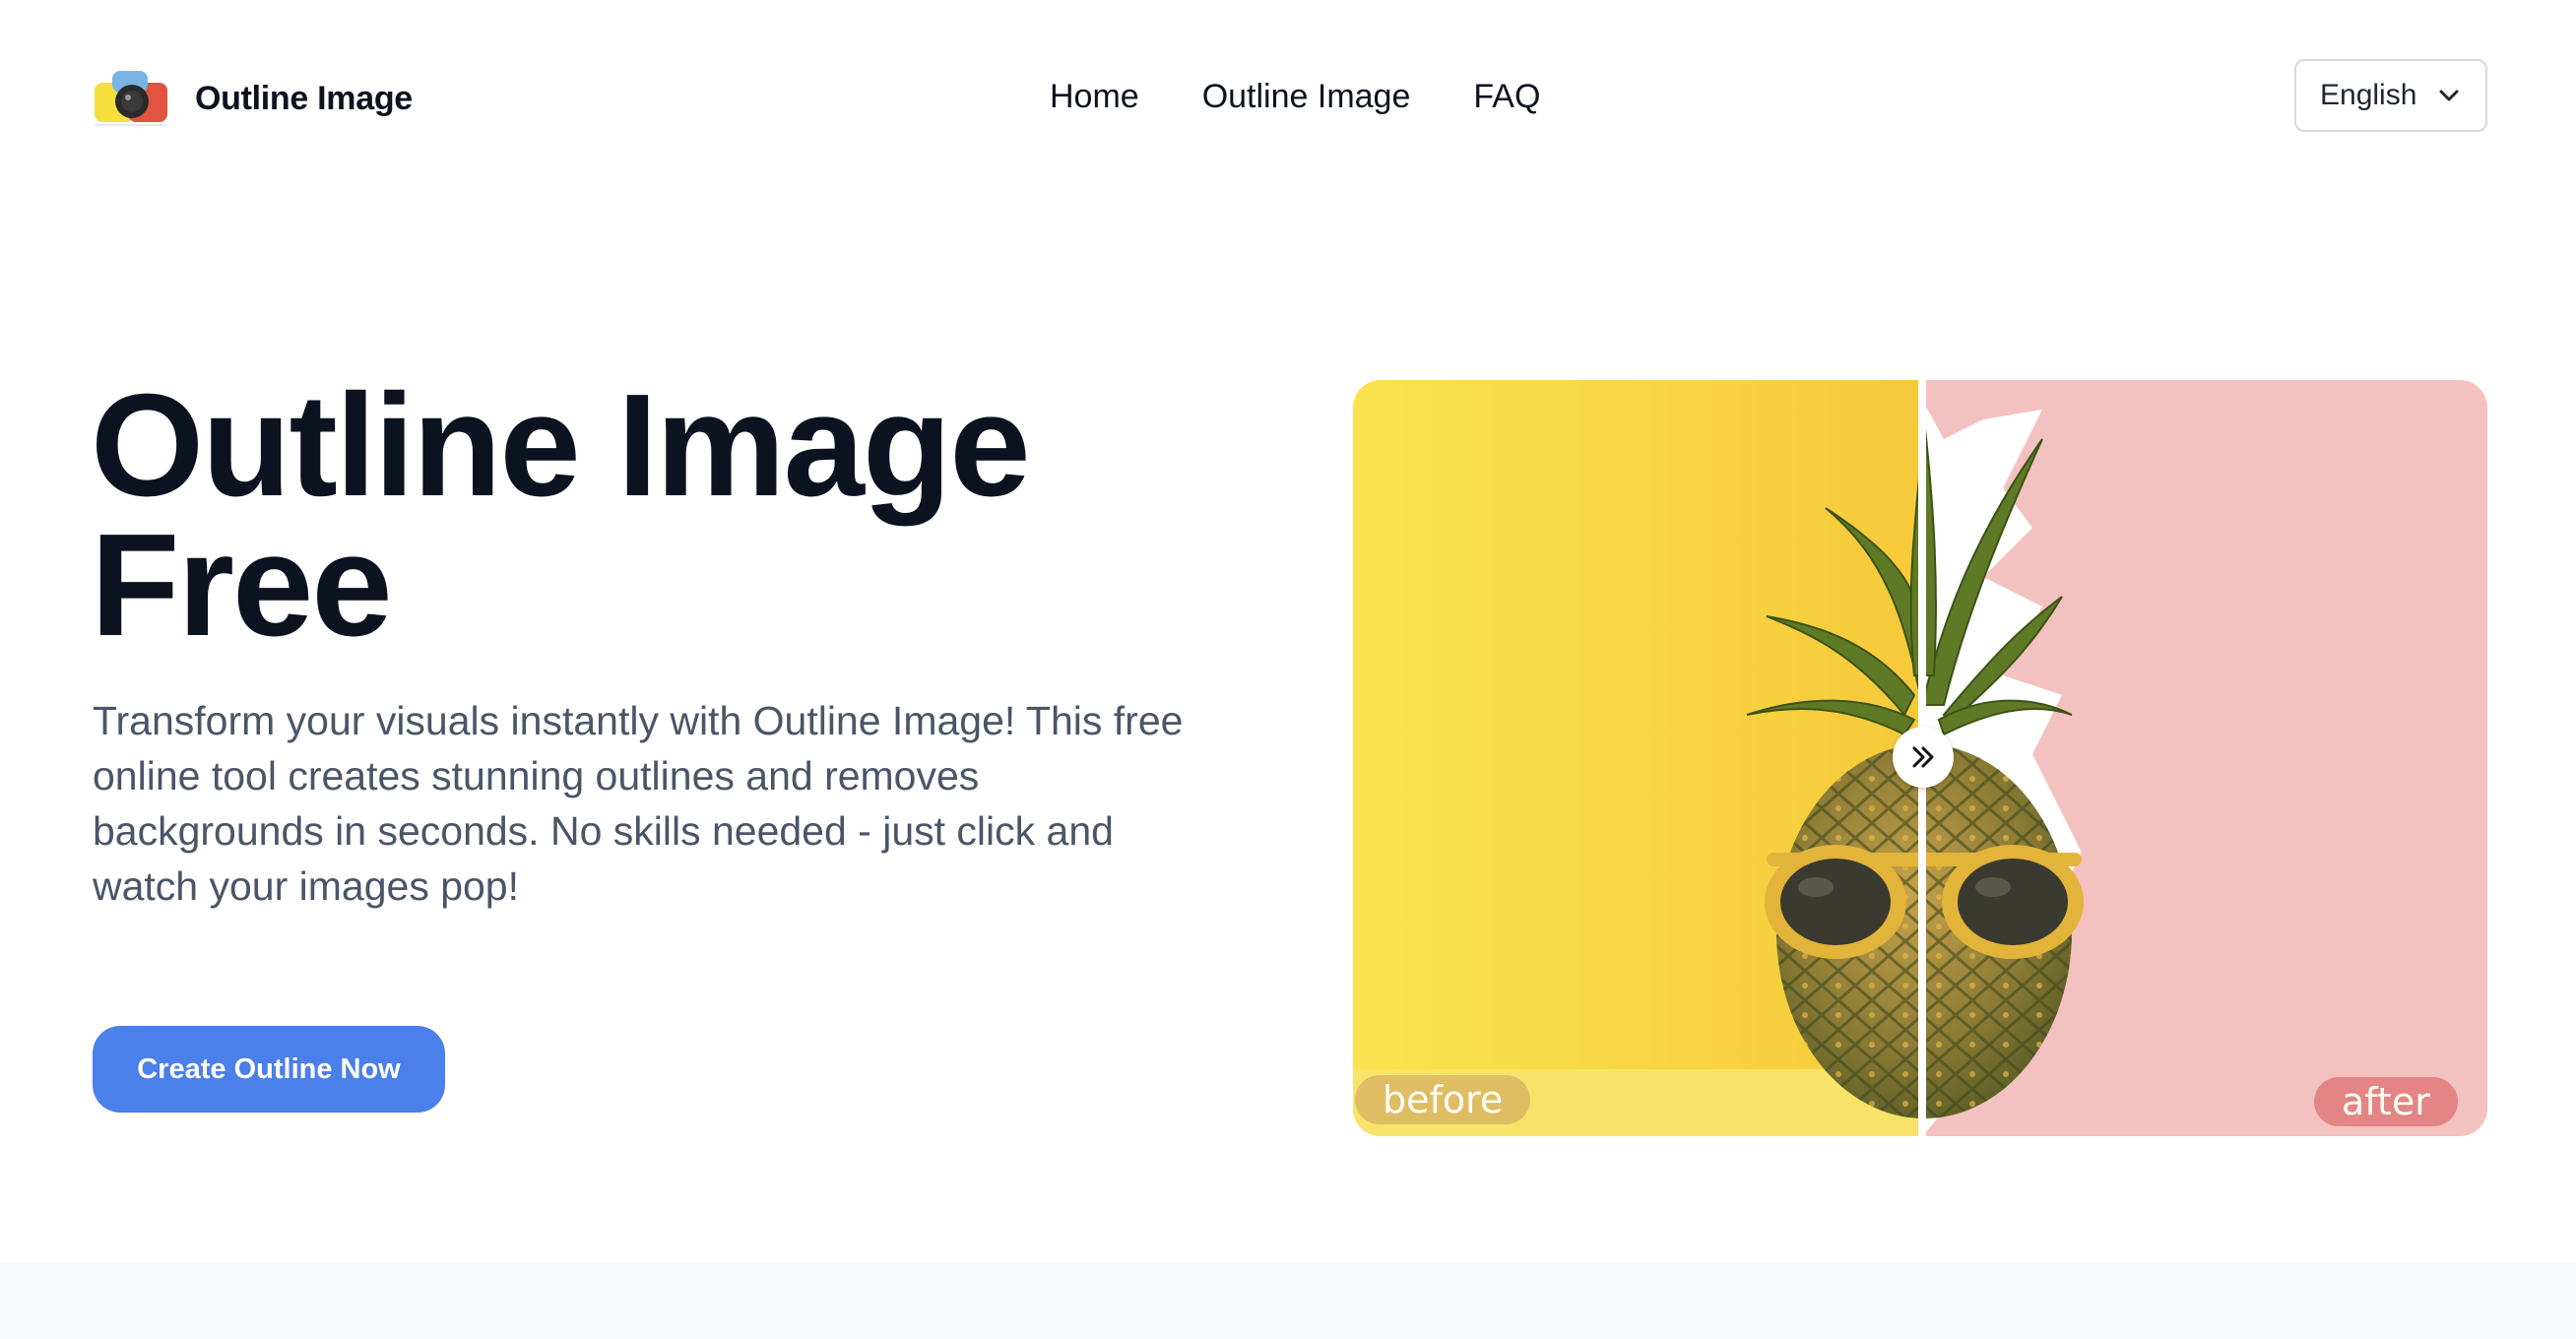  Describe the element at coordinates (1094, 97) in the screenshot. I see `nav-home: Home` at that location.